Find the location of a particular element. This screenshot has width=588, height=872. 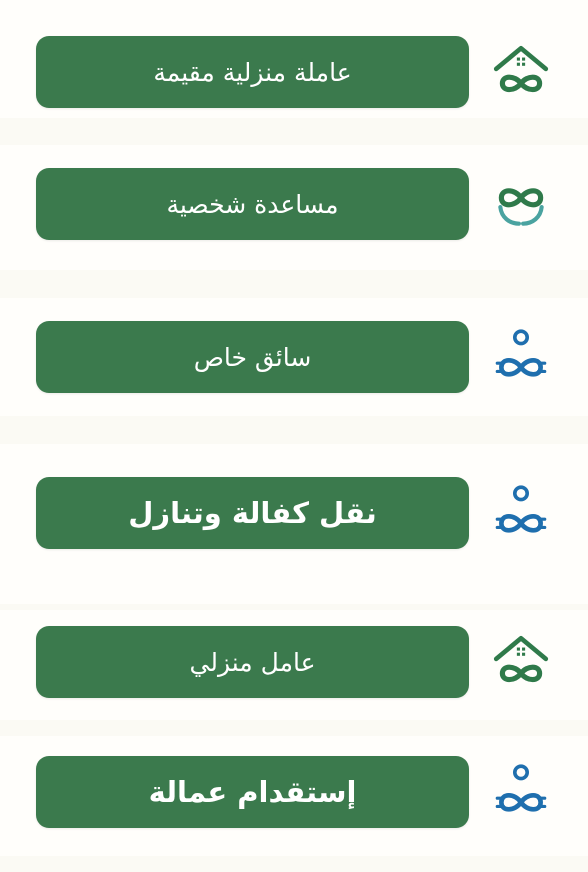

resident-housemaid-button: عاملة منزلية مقيمة is located at coordinates (252, 72).